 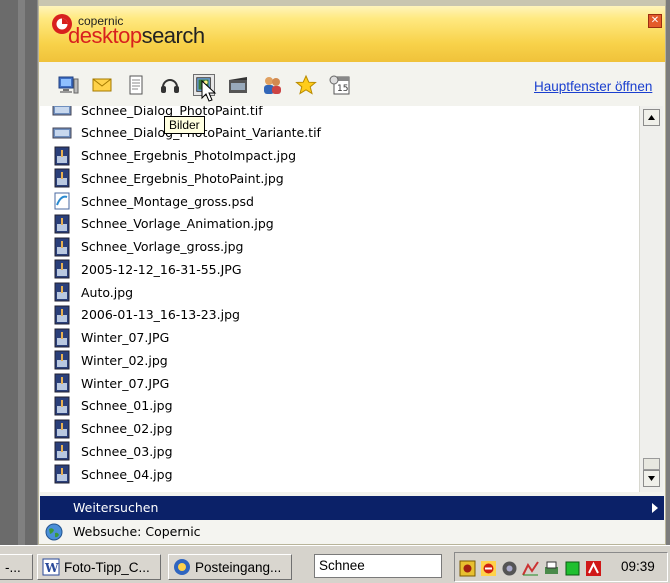 I want to click on more-search-label: Weitersuchen, so click(x=116, y=507).